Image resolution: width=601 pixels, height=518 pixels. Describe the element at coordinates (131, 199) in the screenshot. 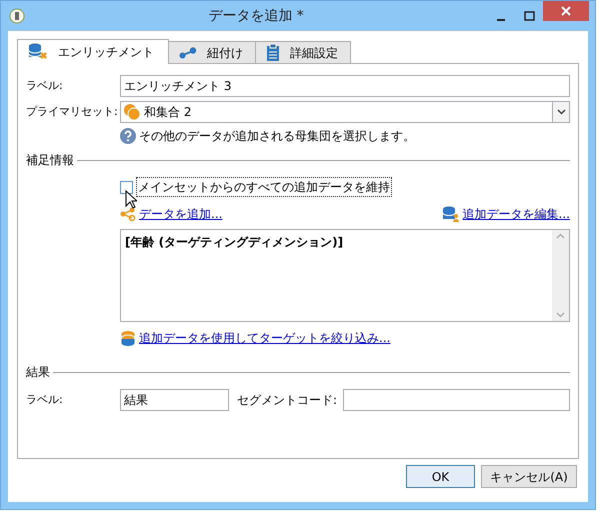

I see `cursor-icon` at that location.